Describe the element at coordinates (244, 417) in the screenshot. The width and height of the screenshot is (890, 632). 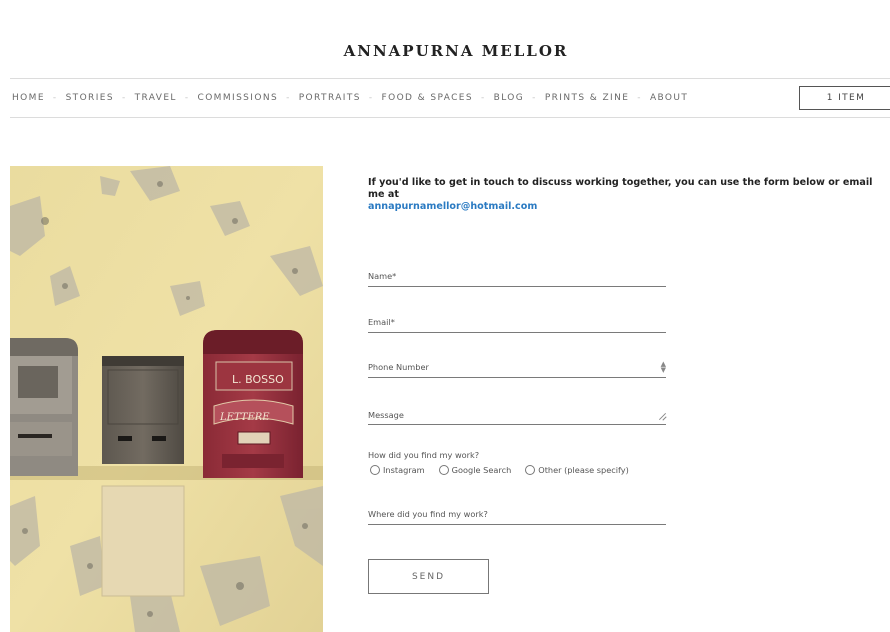
I see `mailbox-sign-text: LETTERE` at that location.